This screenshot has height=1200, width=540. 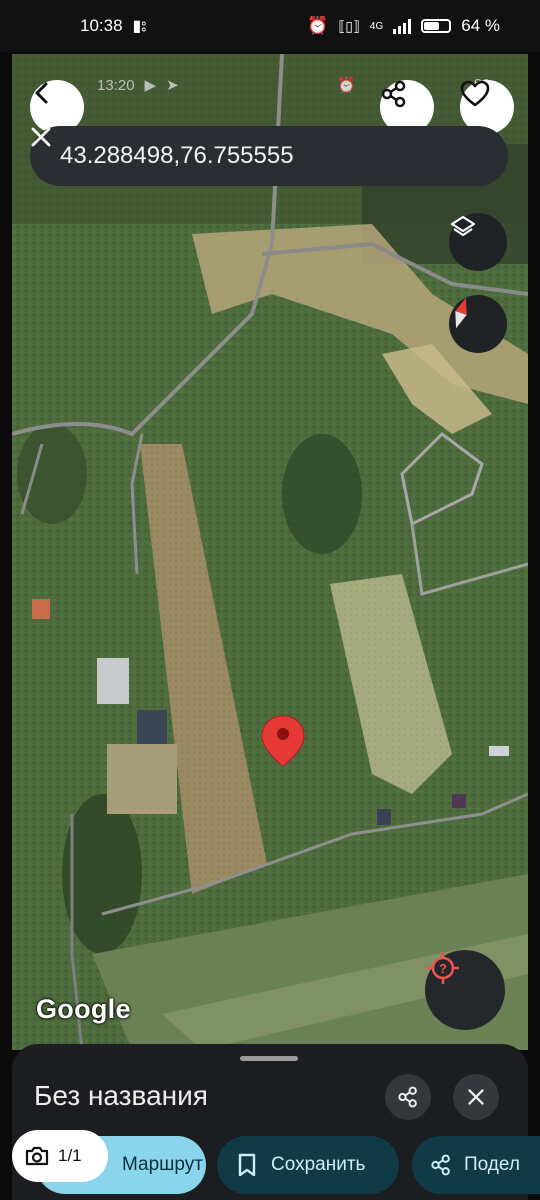 What do you see at coordinates (402, 26) in the screenshot?
I see `signal-icon` at bounding box center [402, 26].